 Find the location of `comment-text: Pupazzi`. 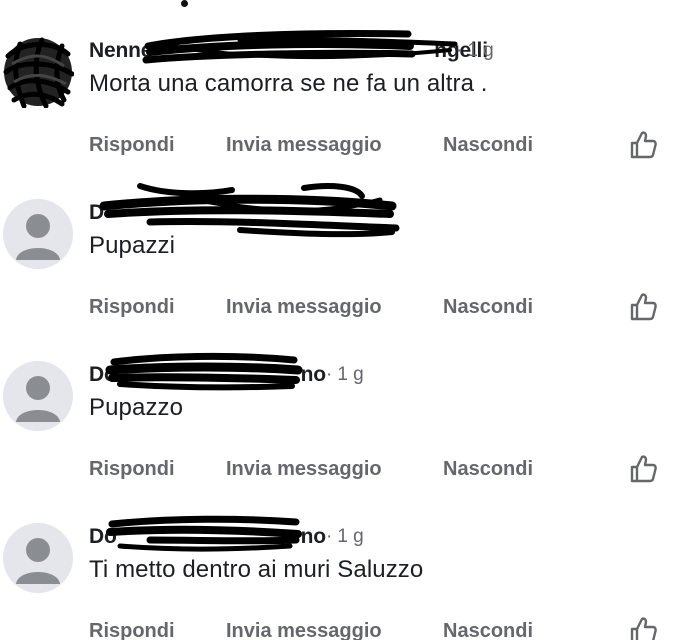

comment-text: Pupazzi is located at coordinates (132, 245).